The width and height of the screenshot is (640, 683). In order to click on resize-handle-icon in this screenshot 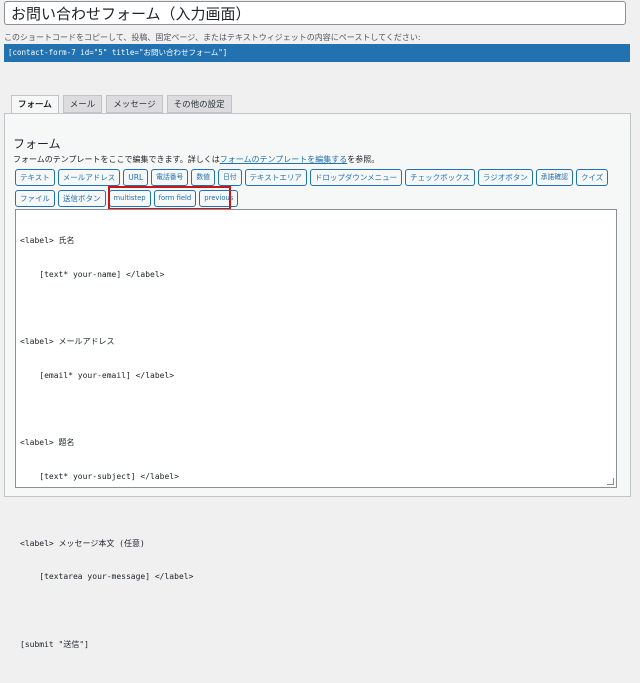, I will do `click(610, 481)`.